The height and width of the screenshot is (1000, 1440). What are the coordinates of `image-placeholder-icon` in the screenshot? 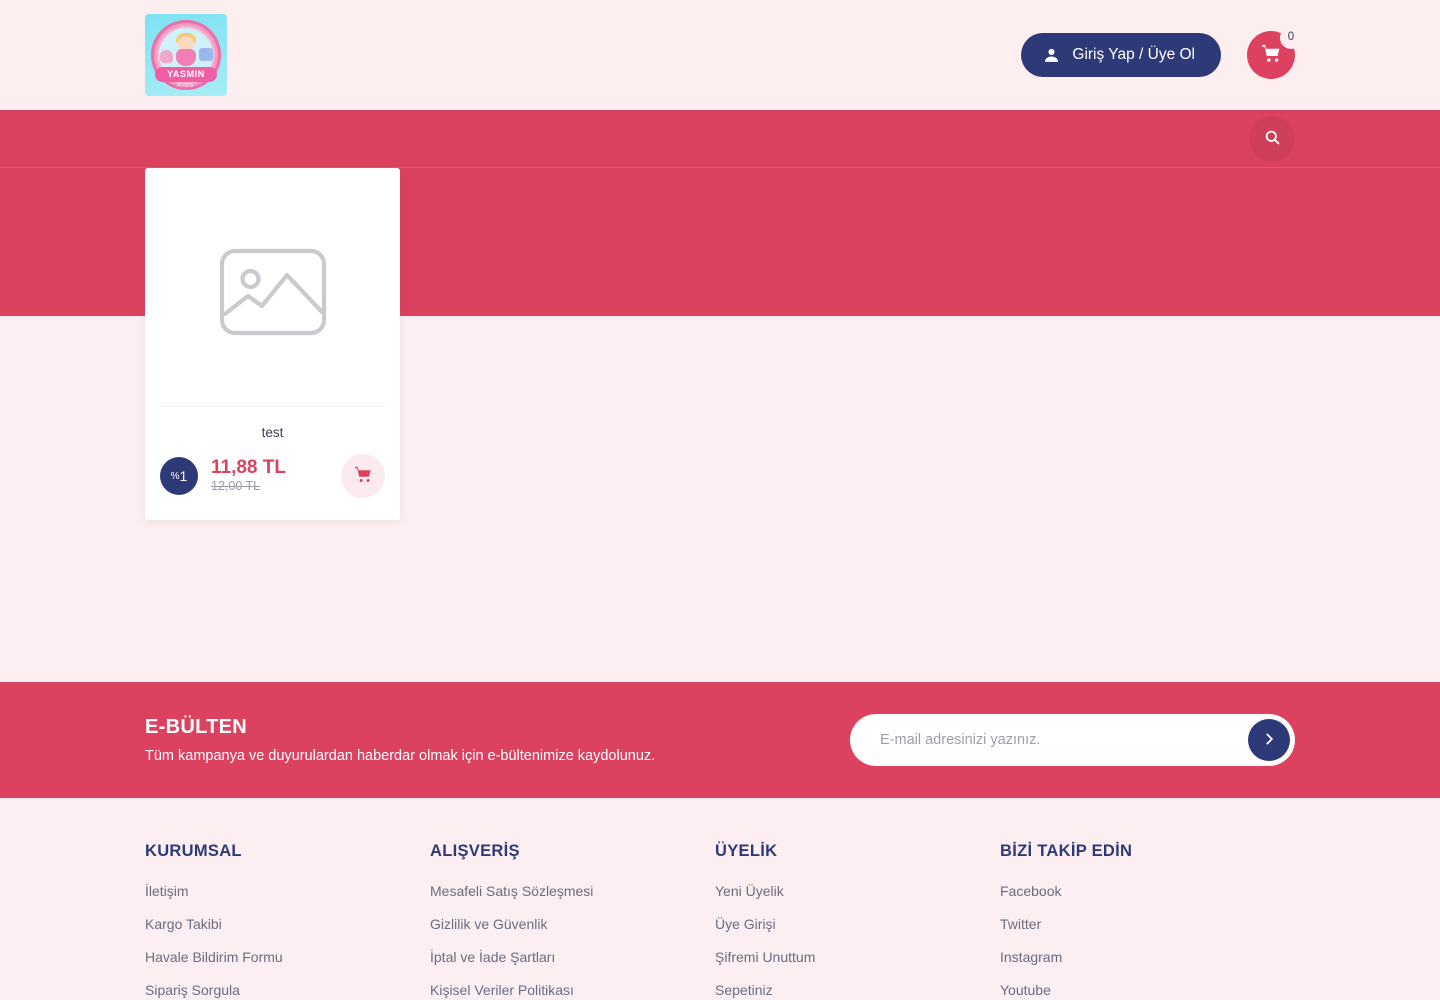 It's located at (273, 294).